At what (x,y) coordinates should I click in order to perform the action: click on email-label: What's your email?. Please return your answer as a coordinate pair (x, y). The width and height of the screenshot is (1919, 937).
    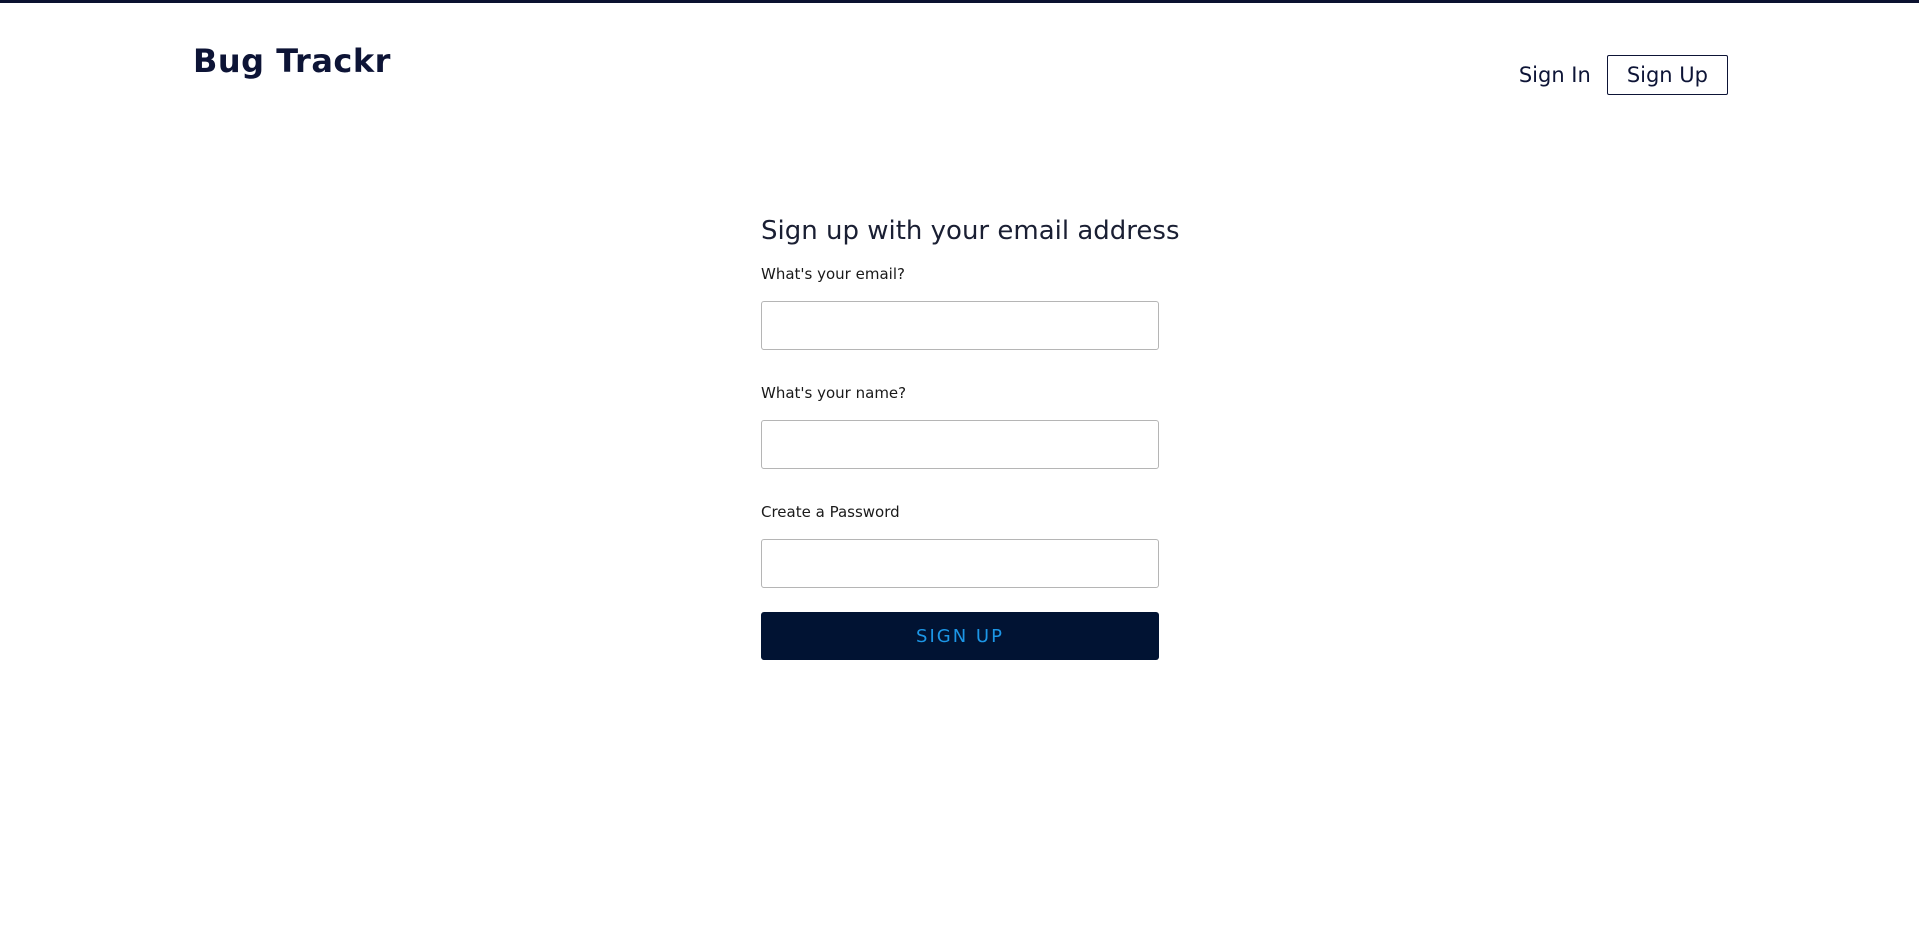
    Looking at the image, I should click on (833, 274).